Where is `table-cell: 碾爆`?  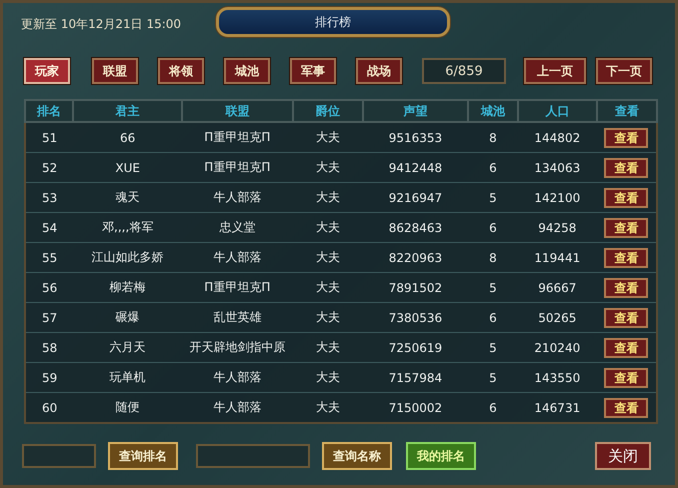
table-cell: 碾爆 is located at coordinates (127, 317).